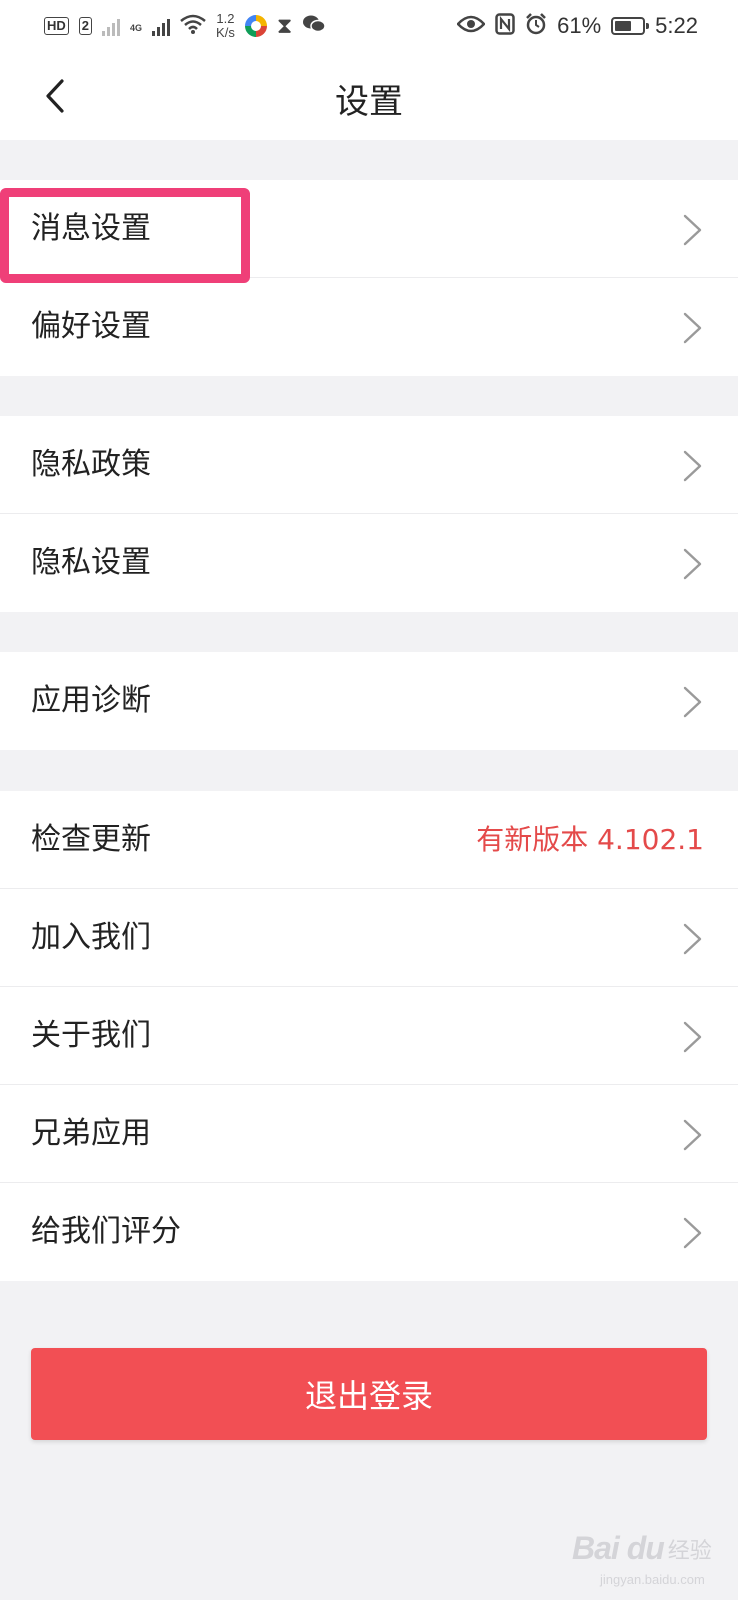 The width and height of the screenshot is (738, 1600). What do you see at coordinates (91, 326) in the screenshot?
I see `row-label: 偏好设置` at bounding box center [91, 326].